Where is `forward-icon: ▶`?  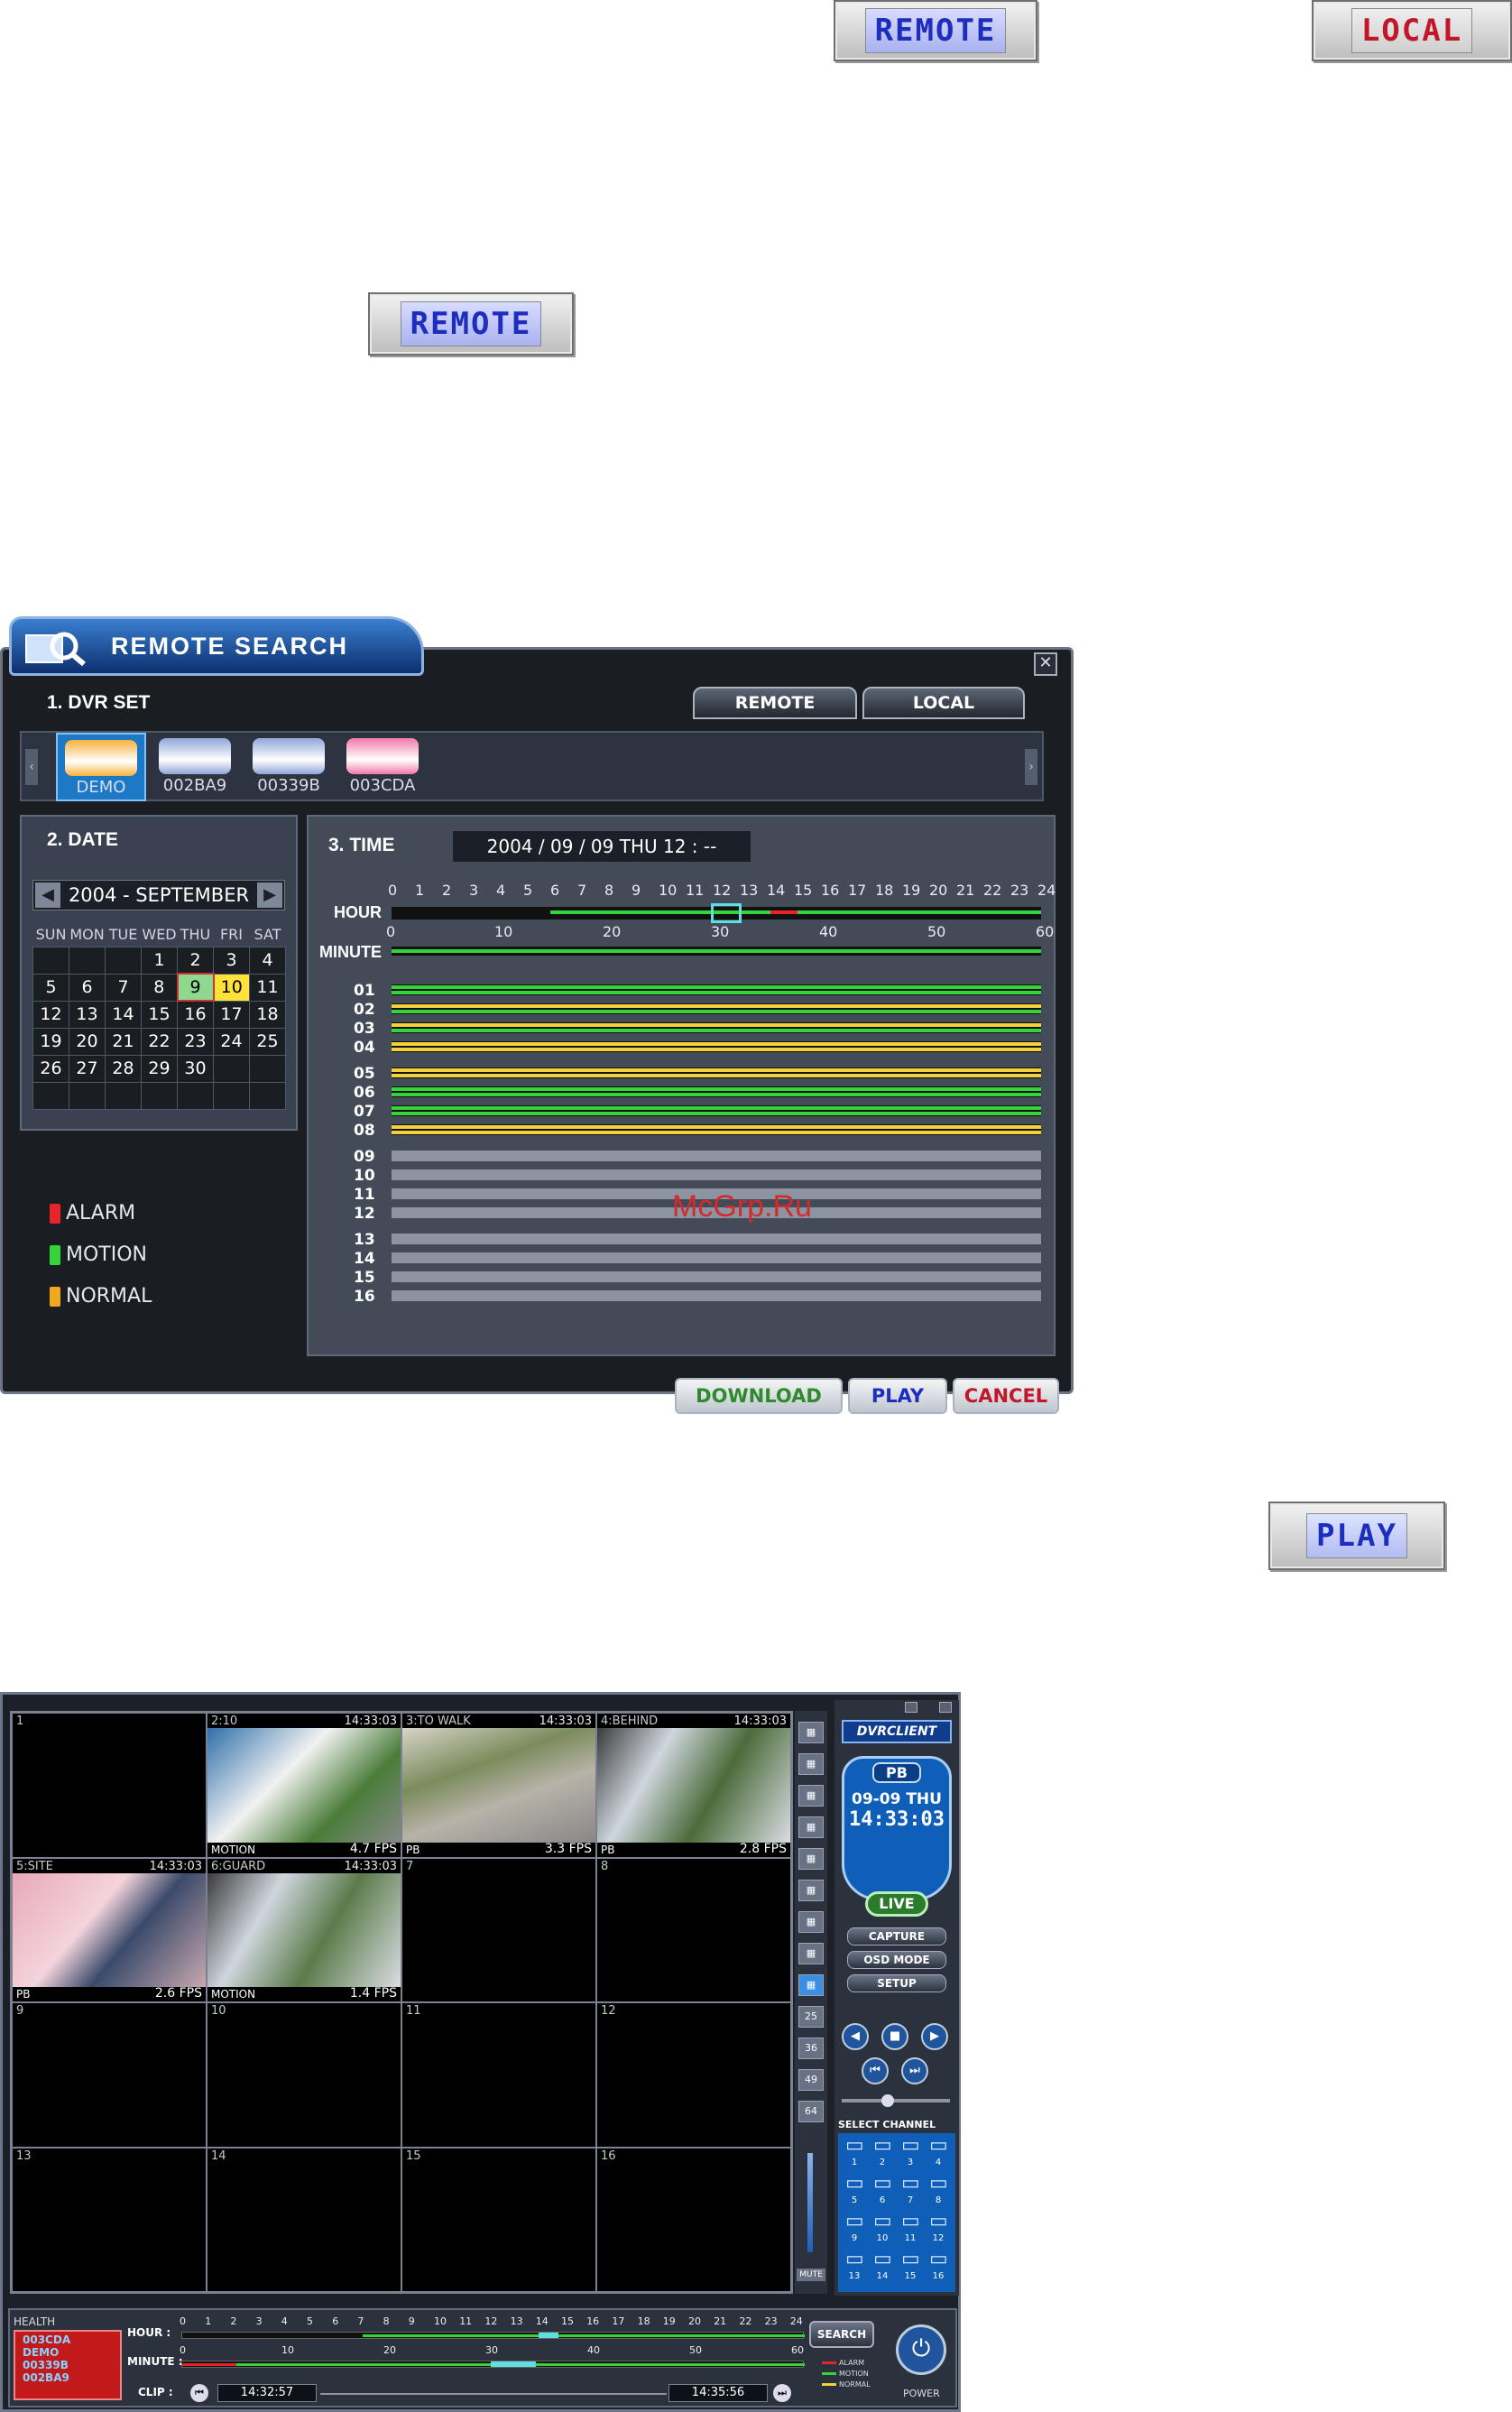 forward-icon: ▶ is located at coordinates (934, 2036).